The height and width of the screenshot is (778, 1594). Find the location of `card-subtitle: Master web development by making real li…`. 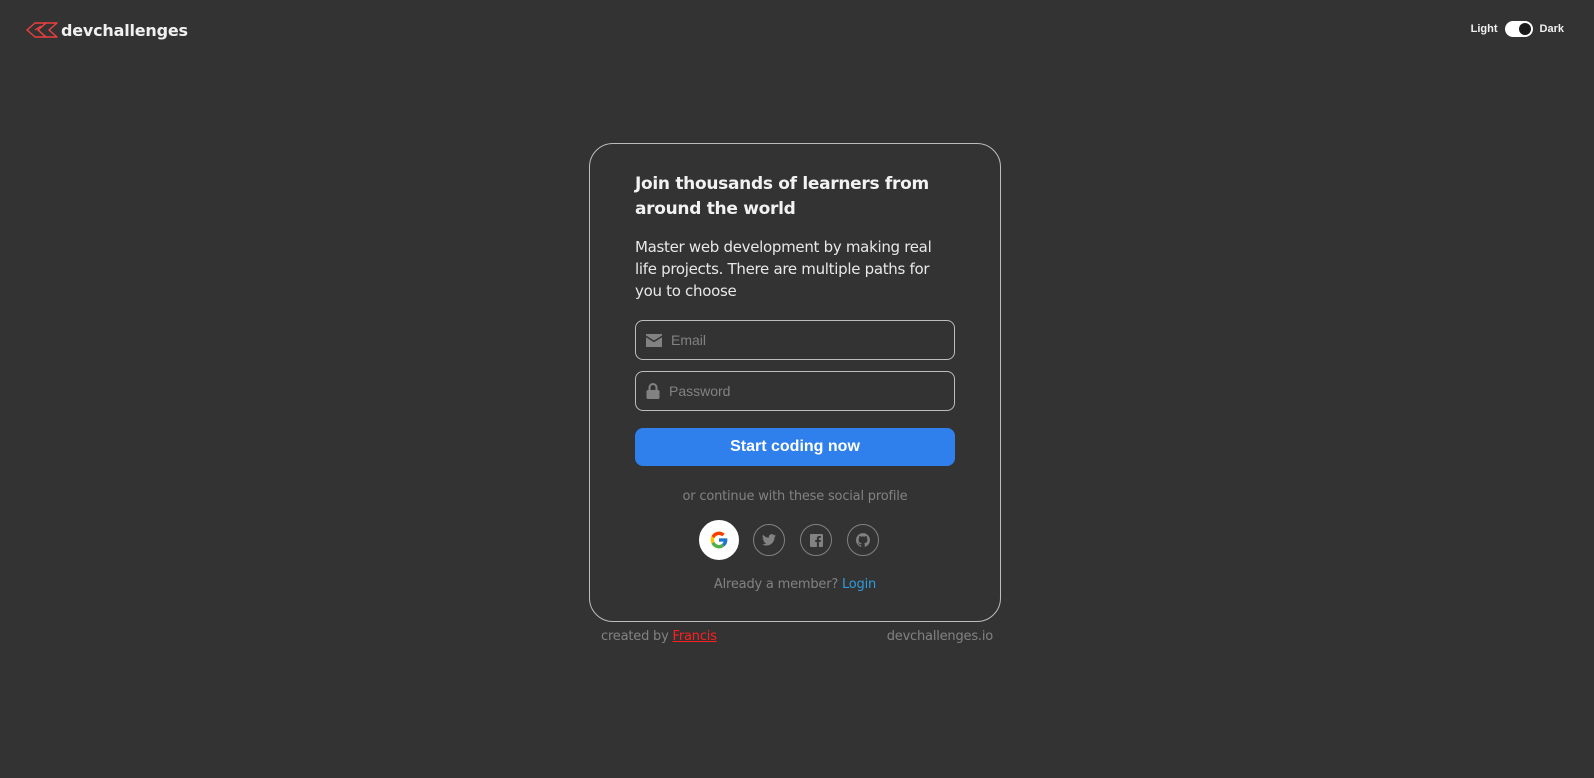

card-subtitle: Master web development by making real li… is located at coordinates (783, 269).